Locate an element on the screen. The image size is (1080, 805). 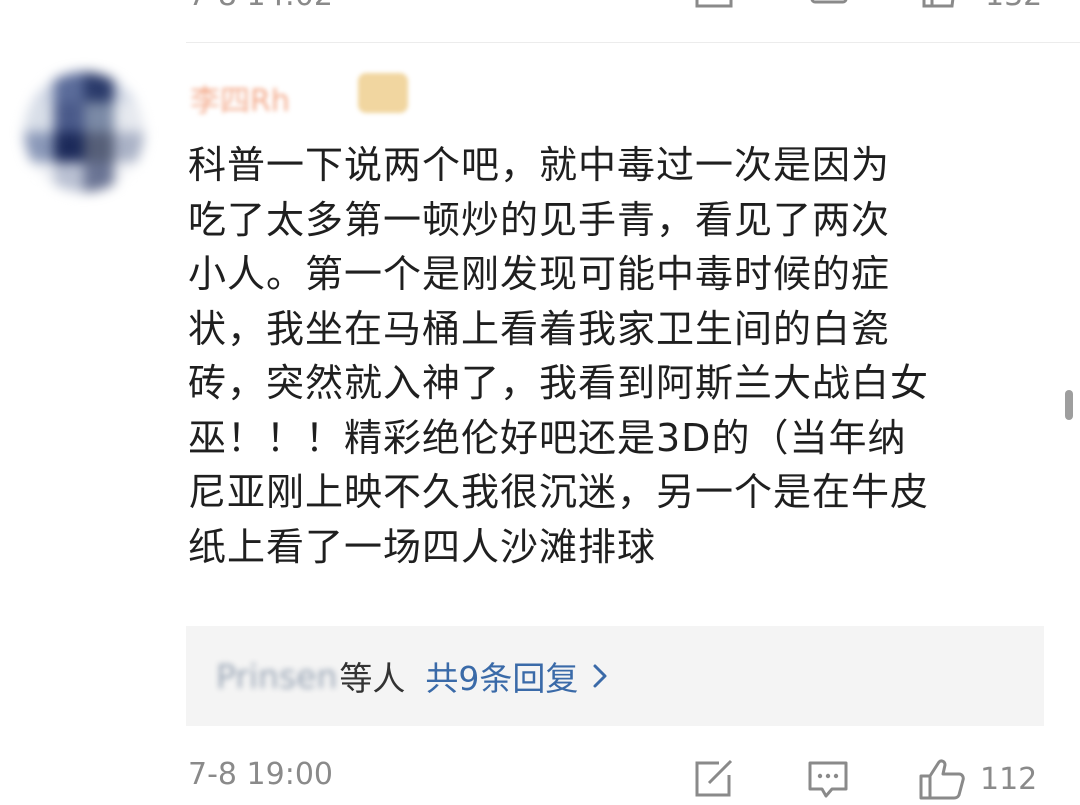
comment-button is located at coordinates (828, 779).